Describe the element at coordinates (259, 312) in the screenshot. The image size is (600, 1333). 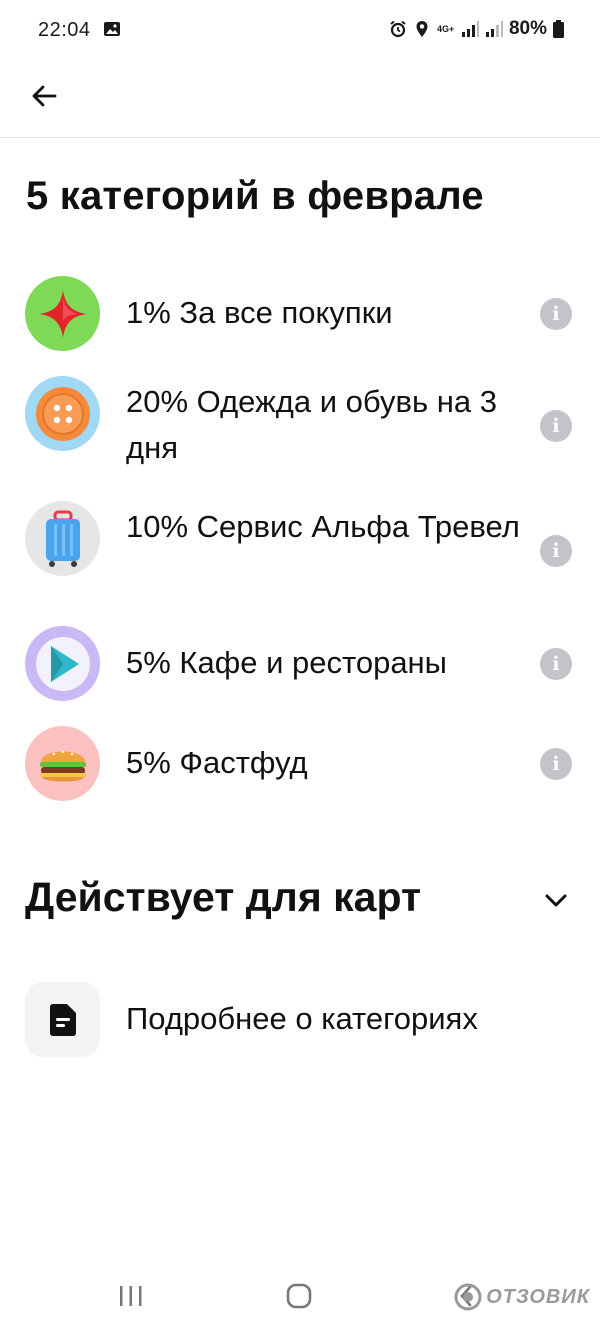
I see `category-label: 1% За все покупки` at that location.